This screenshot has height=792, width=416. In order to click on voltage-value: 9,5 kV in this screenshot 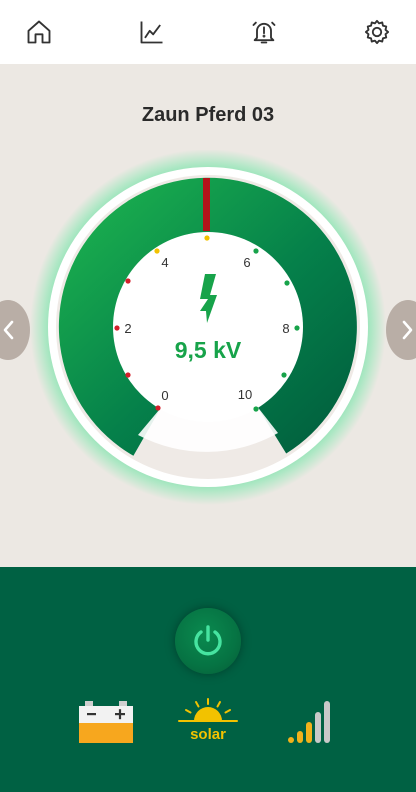, I will do `click(208, 350)`.